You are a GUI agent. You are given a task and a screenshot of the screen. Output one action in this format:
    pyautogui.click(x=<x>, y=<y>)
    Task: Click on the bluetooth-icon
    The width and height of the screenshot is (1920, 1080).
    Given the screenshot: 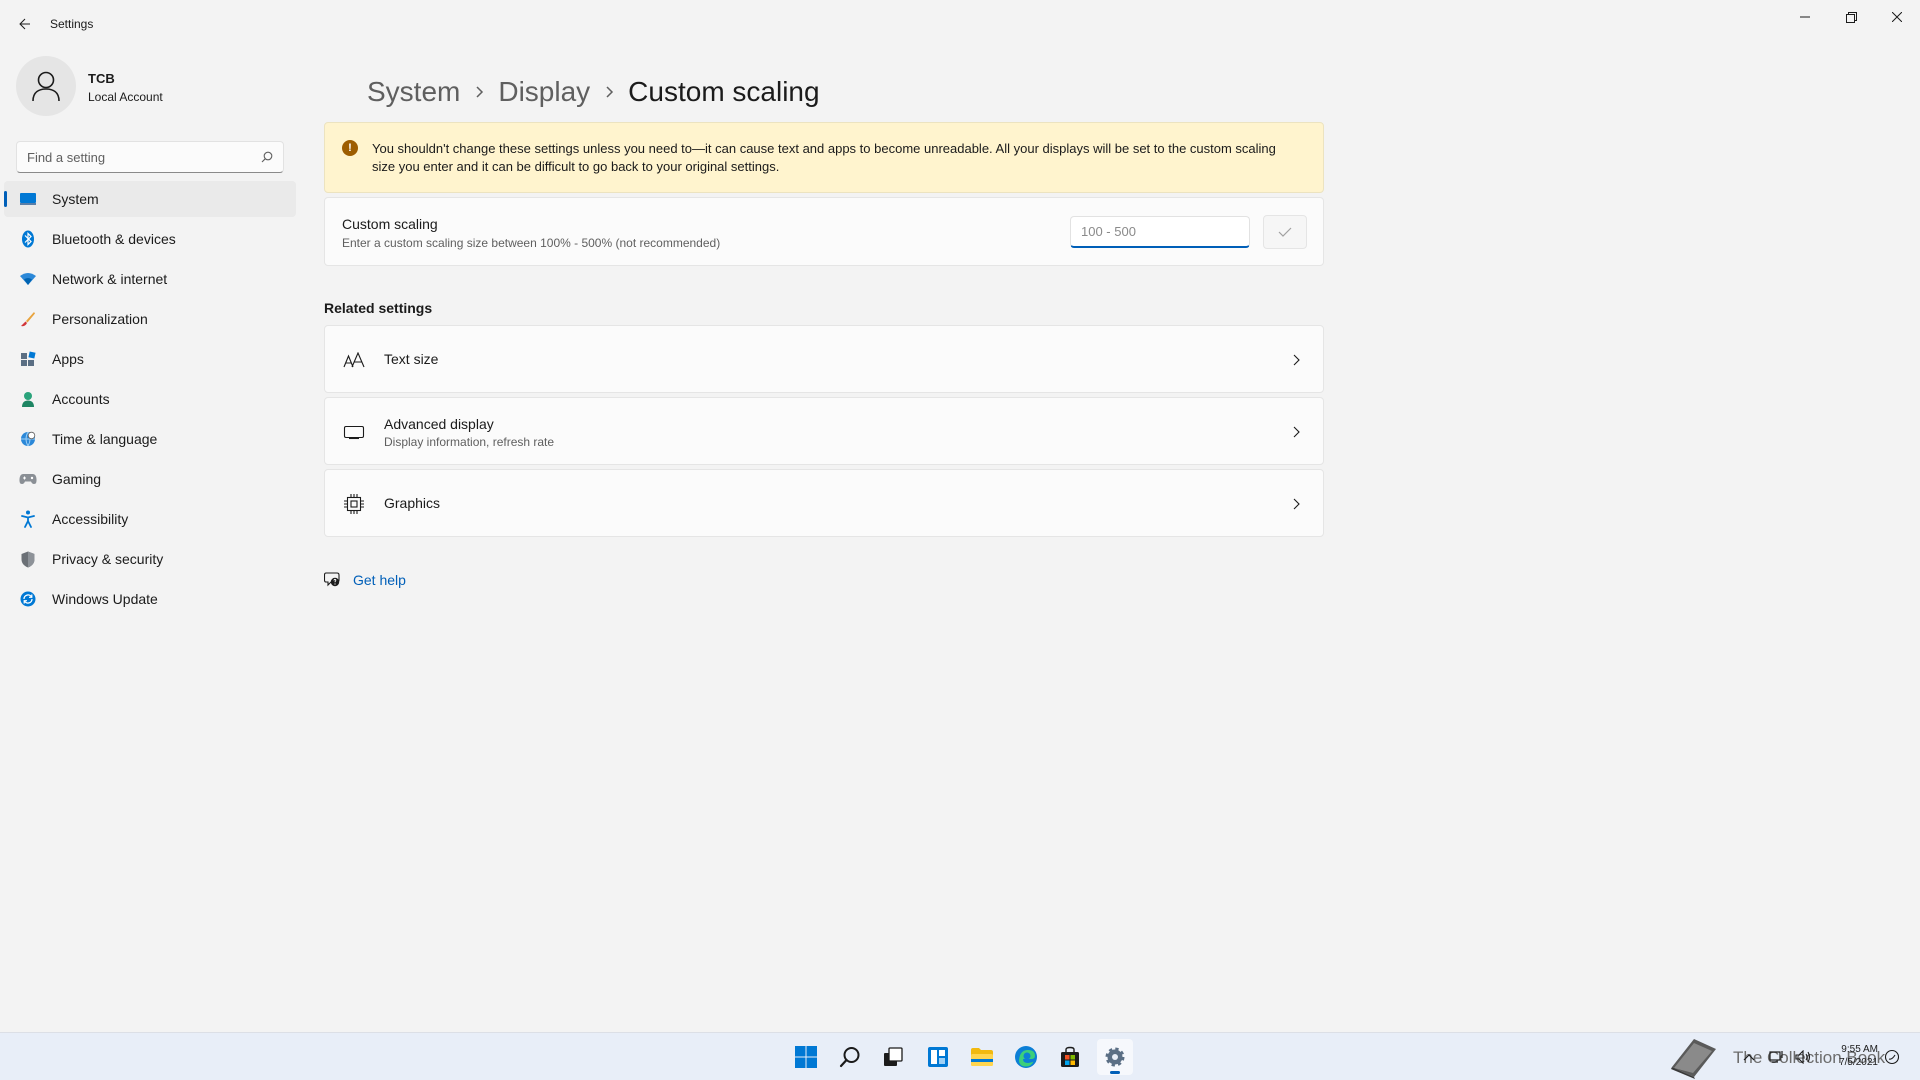 What is the action you would take?
    pyautogui.click(x=28, y=239)
    